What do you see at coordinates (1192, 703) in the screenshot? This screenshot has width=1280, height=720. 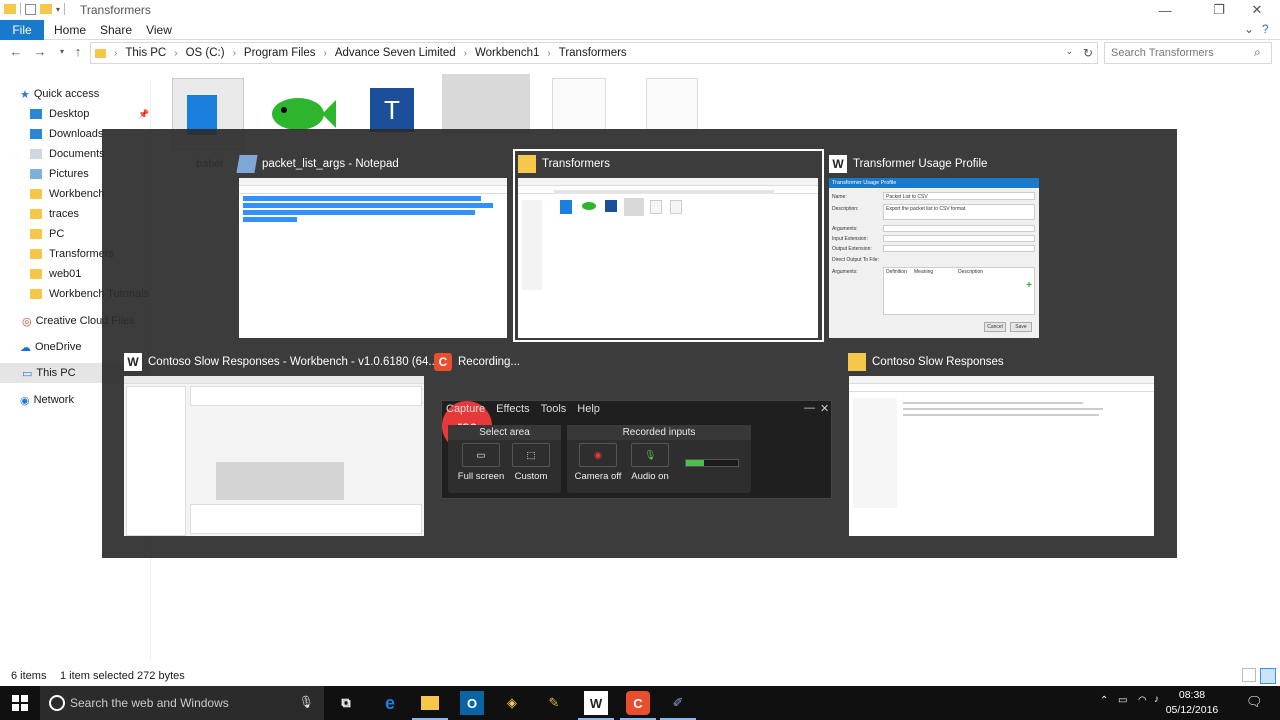 I see `clock: 08:38 05/12/2016` at bounding box center [1192, 703].